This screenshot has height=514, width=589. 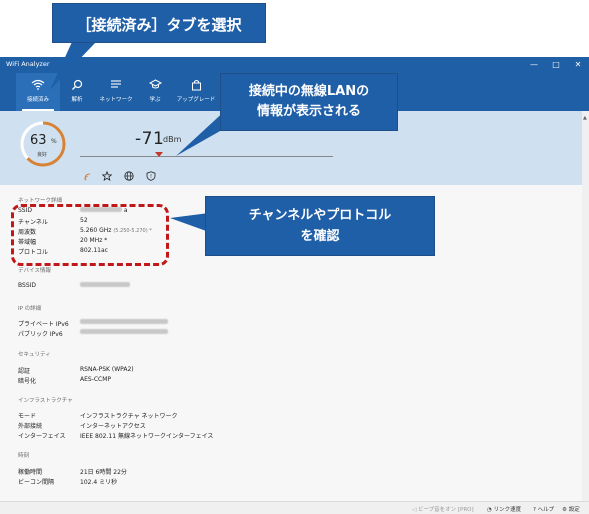 I want to click on value-interface: IEEE 802.11 無線ネットワークインターフェイス, so click(x=147, y=436).